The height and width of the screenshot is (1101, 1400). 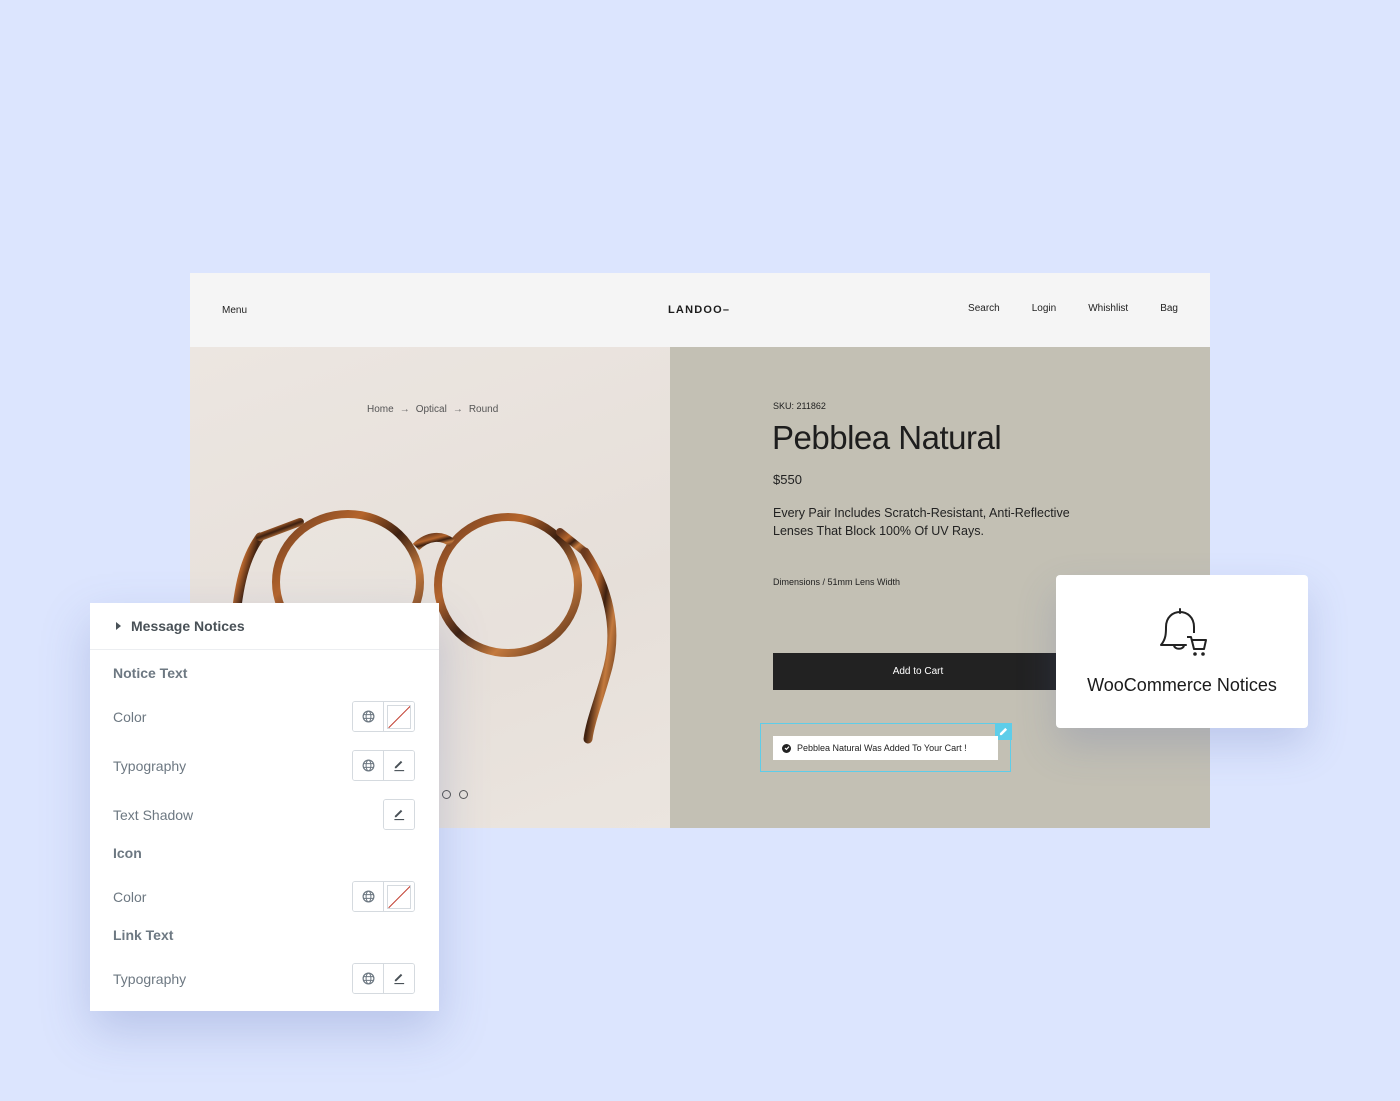 I want to click on text-shadow-control, so click(x=399, y=814).